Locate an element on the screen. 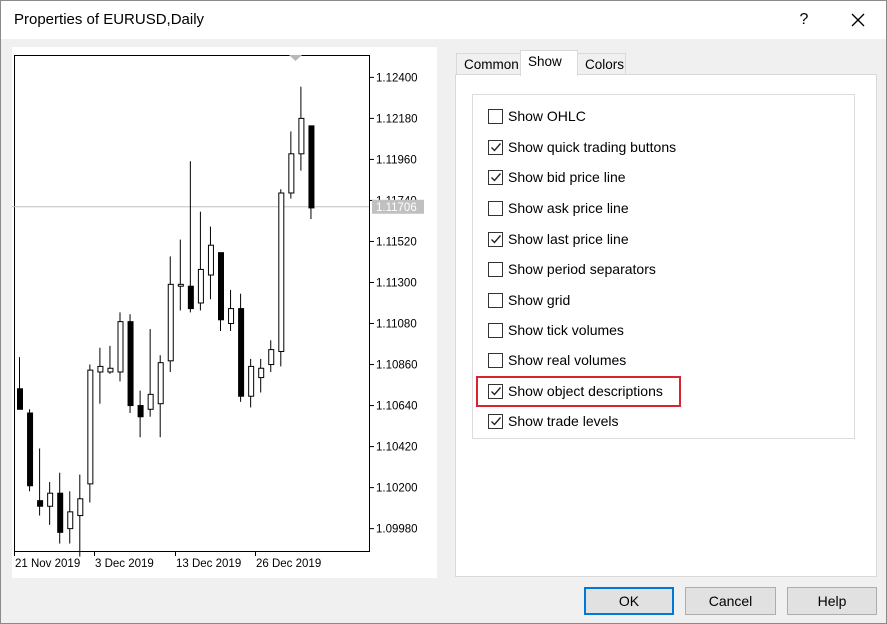 This screenshot has width=887, height=624. option-label: Show ask price line is located at coordinates (568, 208).